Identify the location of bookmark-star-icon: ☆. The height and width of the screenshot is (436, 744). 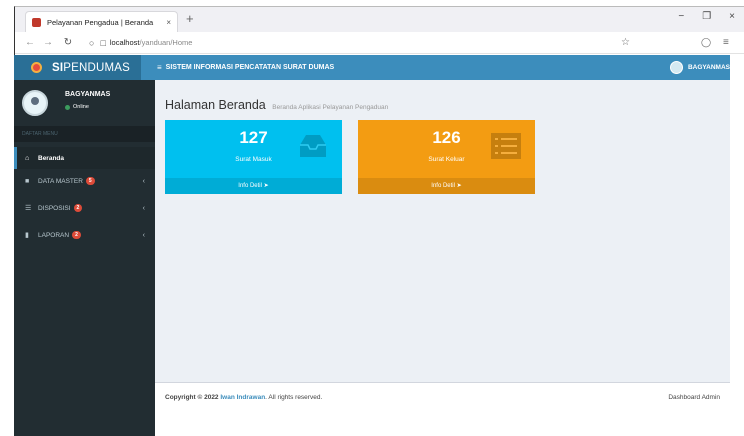
(625, 42).